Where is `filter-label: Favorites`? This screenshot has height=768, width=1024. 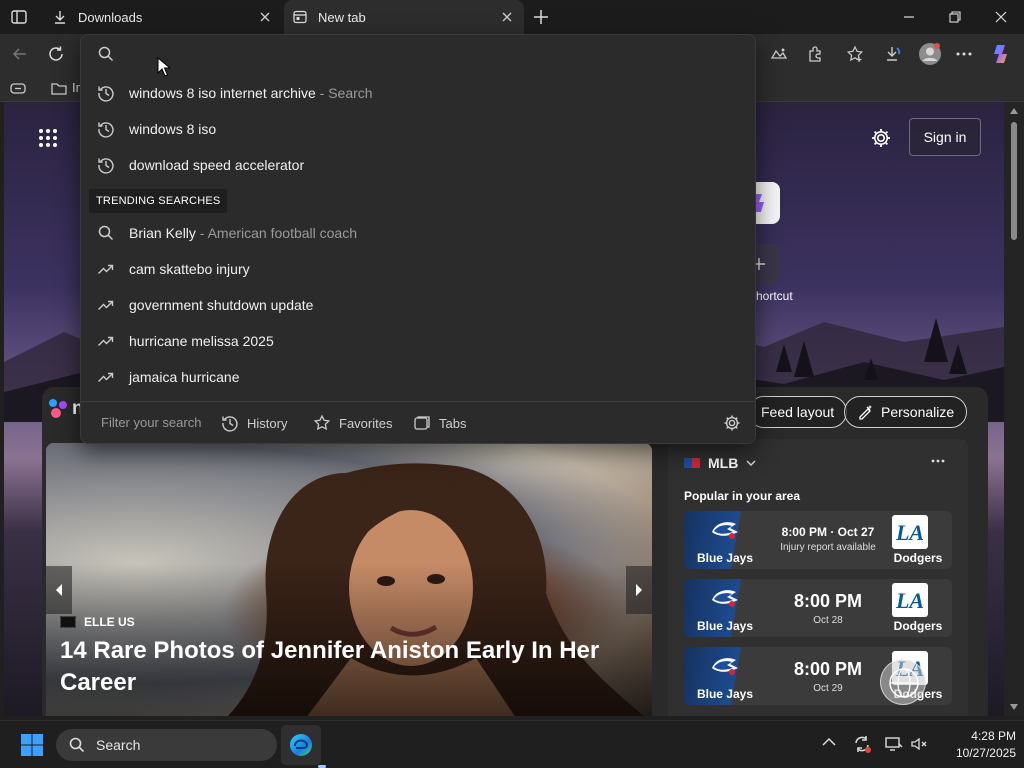
filter-label: Favorites is located at coordinates (366, 423).